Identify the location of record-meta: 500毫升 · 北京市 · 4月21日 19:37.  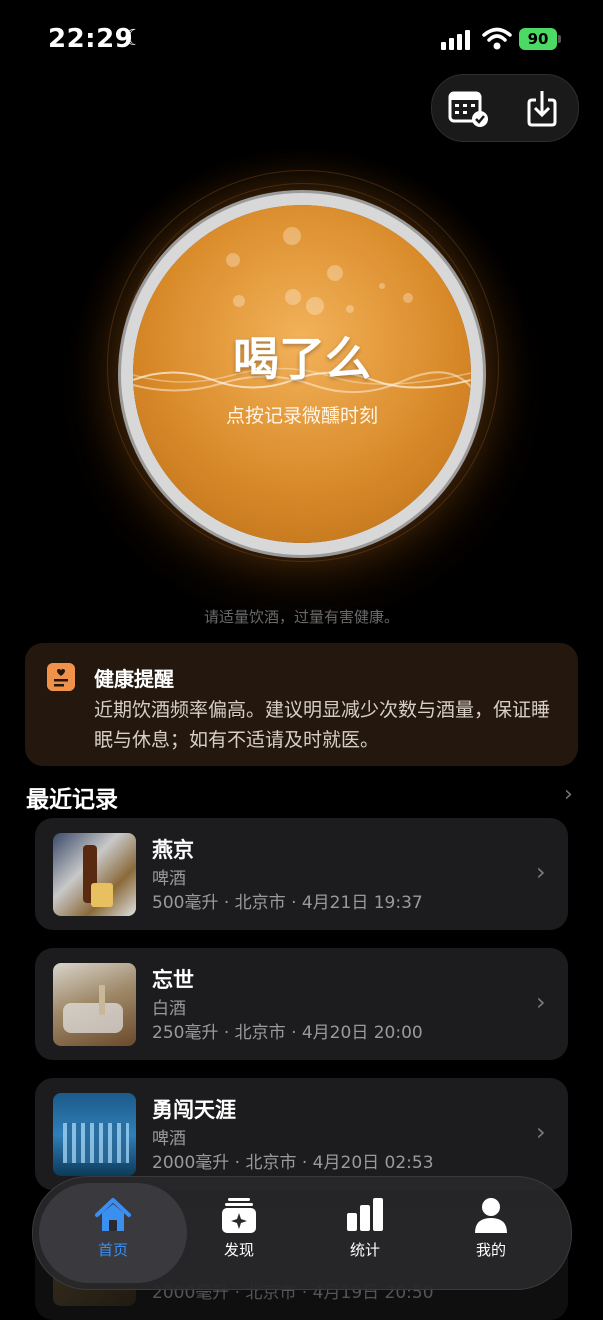
(287, 903).